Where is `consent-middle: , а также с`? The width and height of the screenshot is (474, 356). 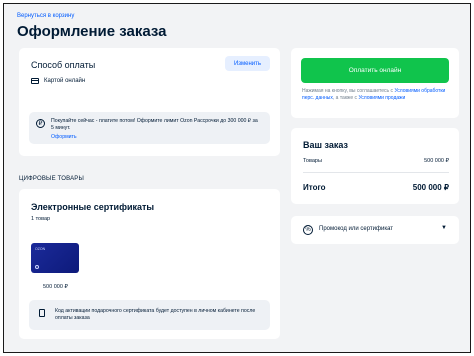
consent-middle: , а также с is located at coordinates (345, 98).